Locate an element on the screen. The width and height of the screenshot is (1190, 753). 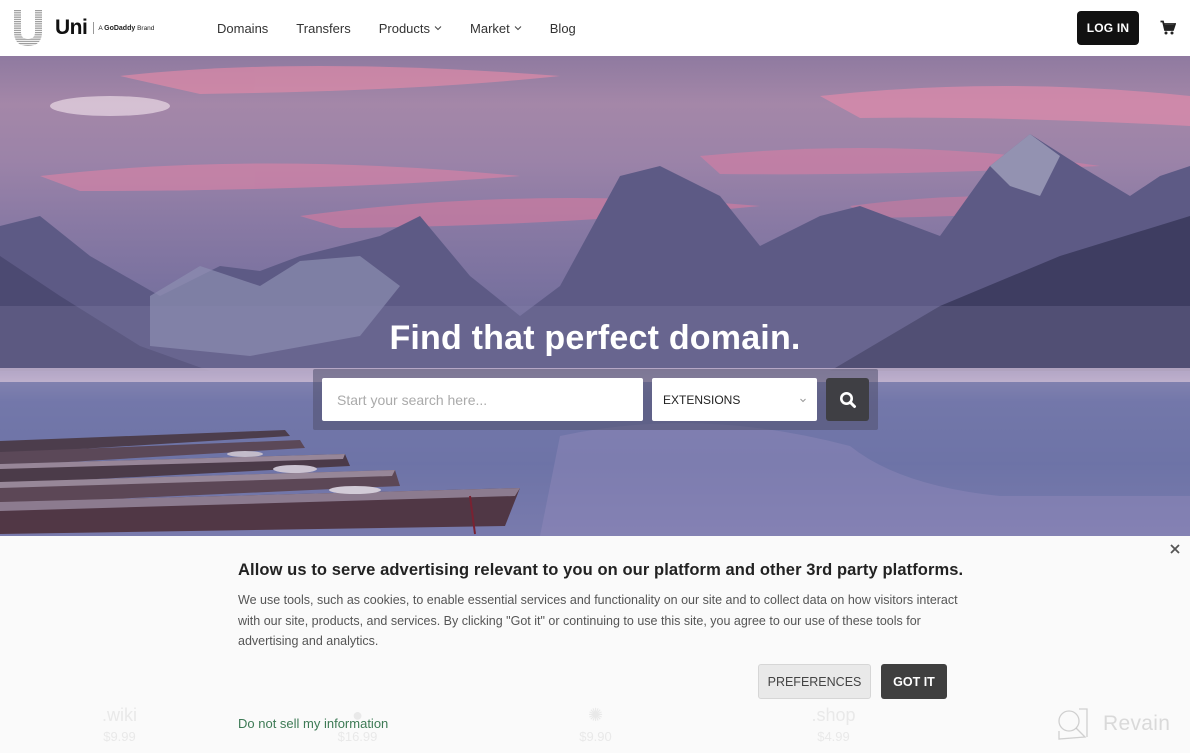
logo: Uni A GoDaddy Brand is located at coordinates (83, 28).